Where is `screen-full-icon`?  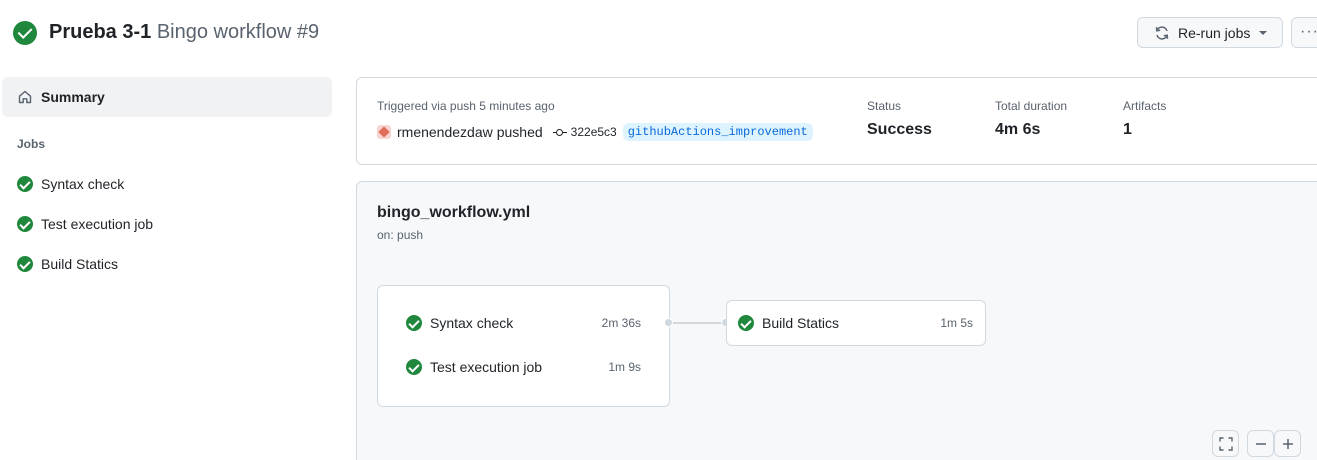
screen-full-icon is located at coordinates (1225, 443).